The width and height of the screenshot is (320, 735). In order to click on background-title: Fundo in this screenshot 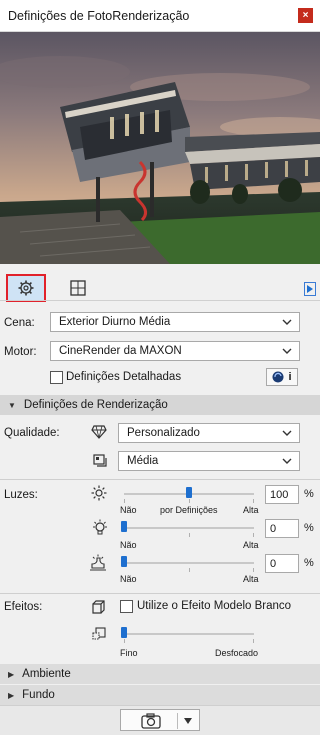, I will do `click(38, 695)`.